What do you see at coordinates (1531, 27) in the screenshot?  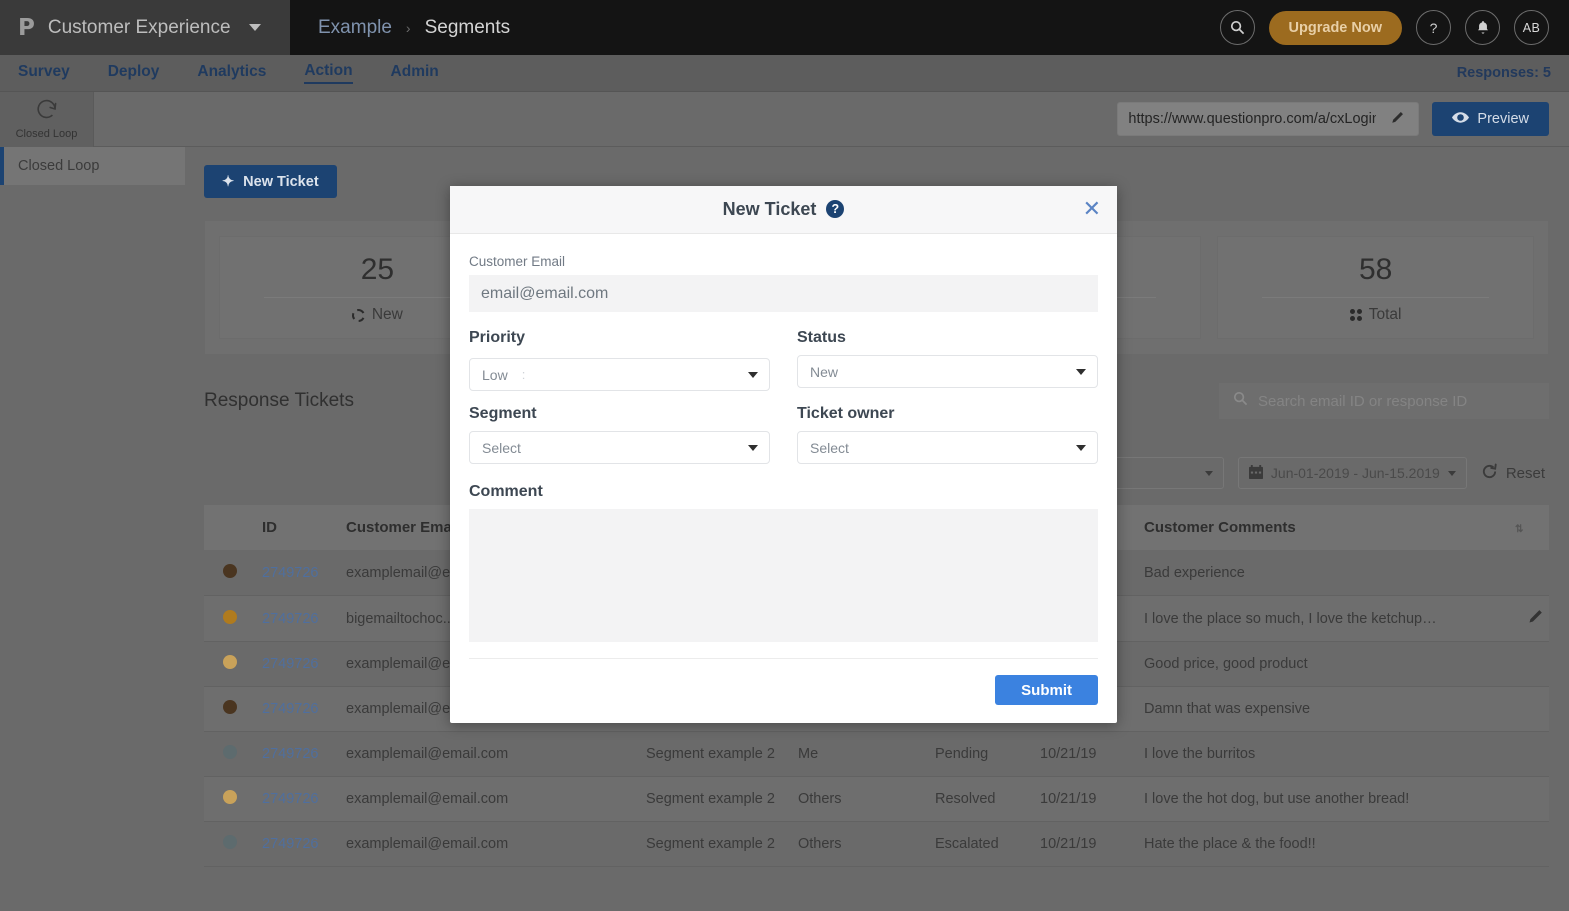 I see `avatar: AB` at bounding box center [1531, 27].